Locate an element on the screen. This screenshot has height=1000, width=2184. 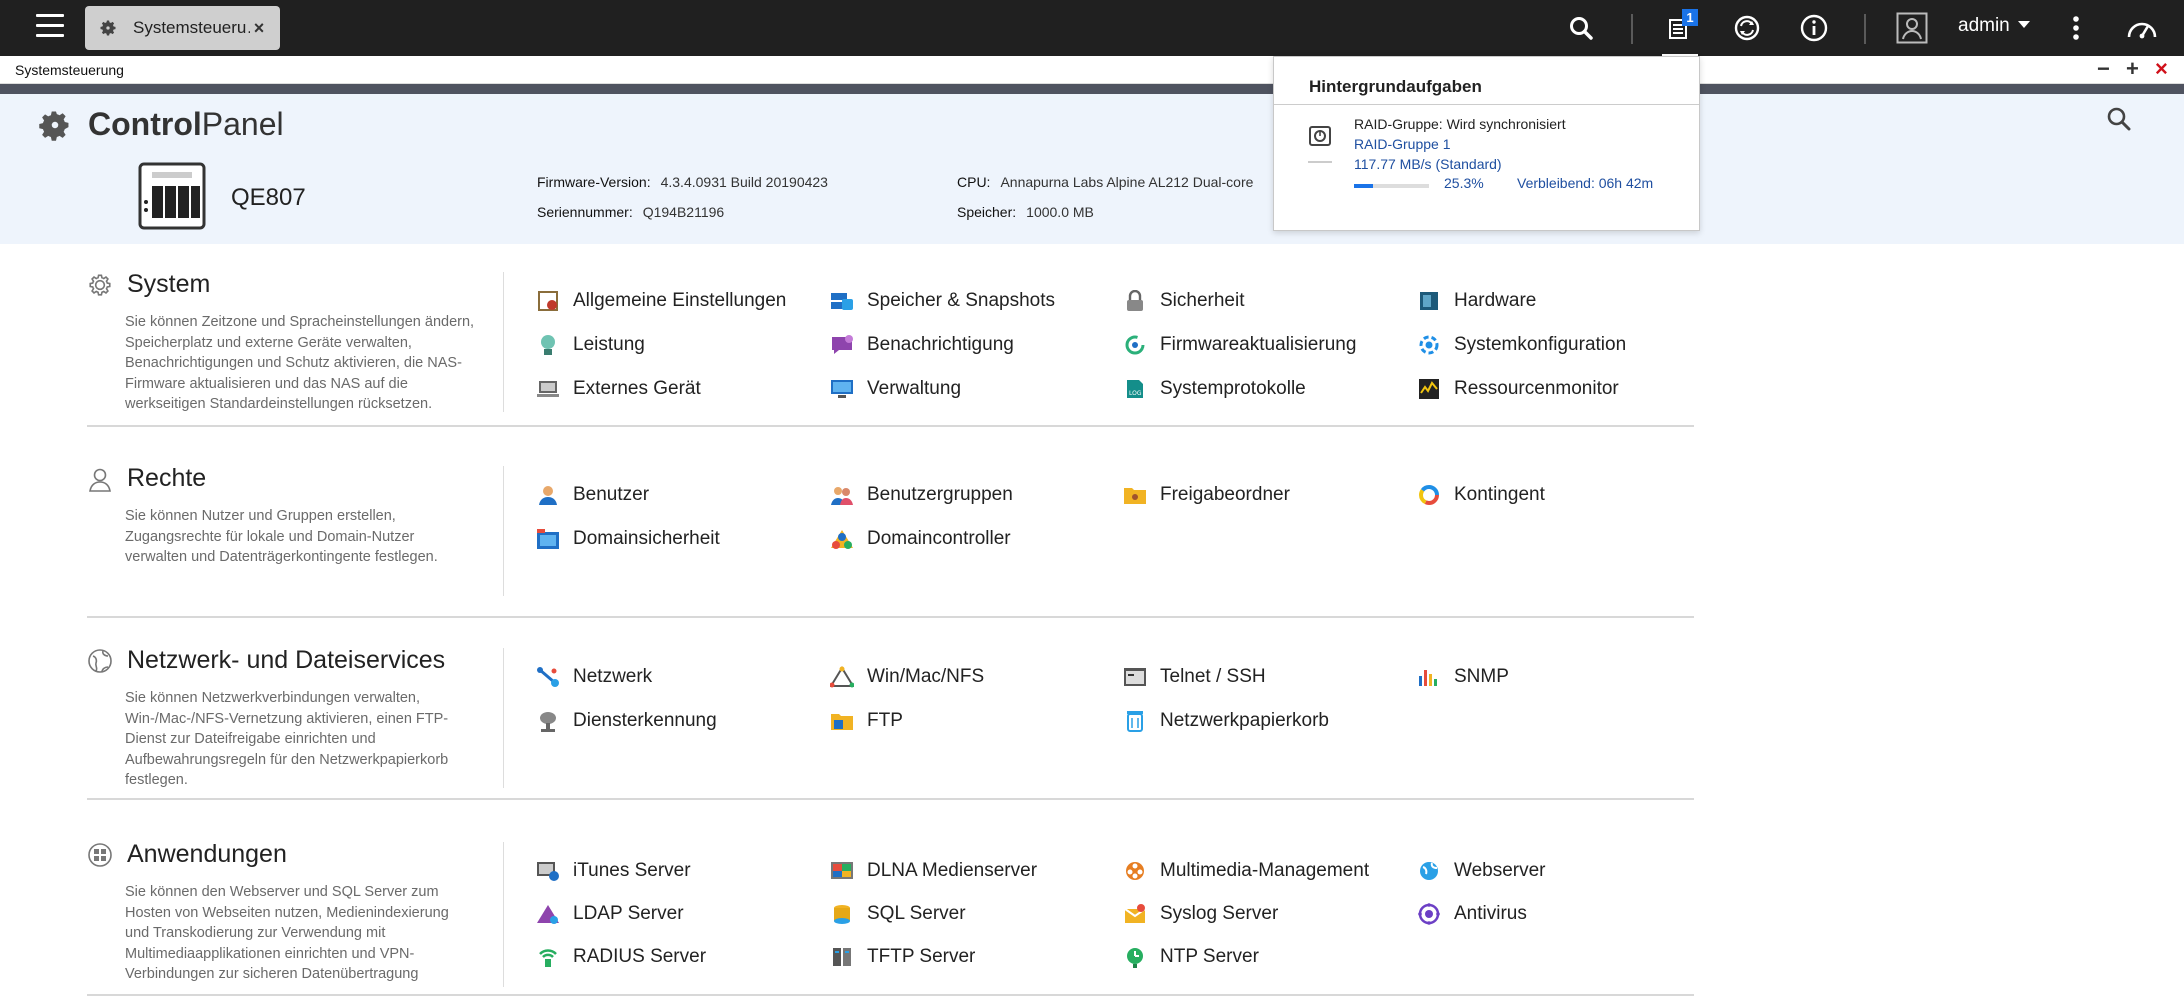
item-antivirus: Antivirus is located at coordinates (1472, 914).